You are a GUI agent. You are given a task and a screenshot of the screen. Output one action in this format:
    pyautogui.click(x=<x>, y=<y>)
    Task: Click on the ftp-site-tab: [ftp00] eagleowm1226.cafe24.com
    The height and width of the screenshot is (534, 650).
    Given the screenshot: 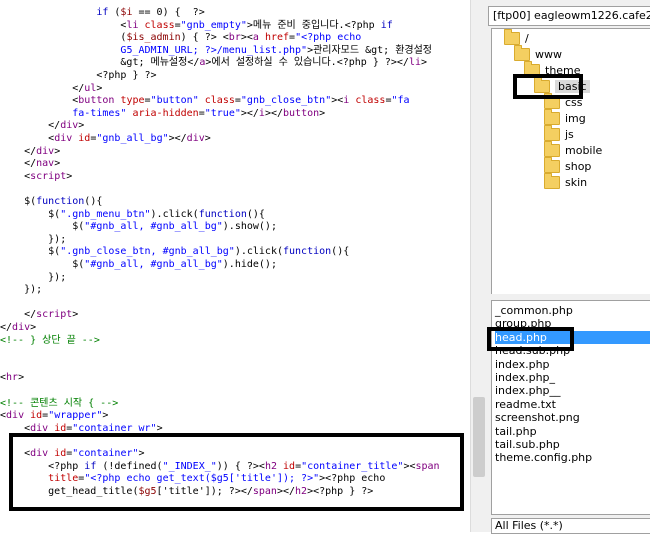 What is the action you would take?
    pyautogui.click(x=569, y=16)
    